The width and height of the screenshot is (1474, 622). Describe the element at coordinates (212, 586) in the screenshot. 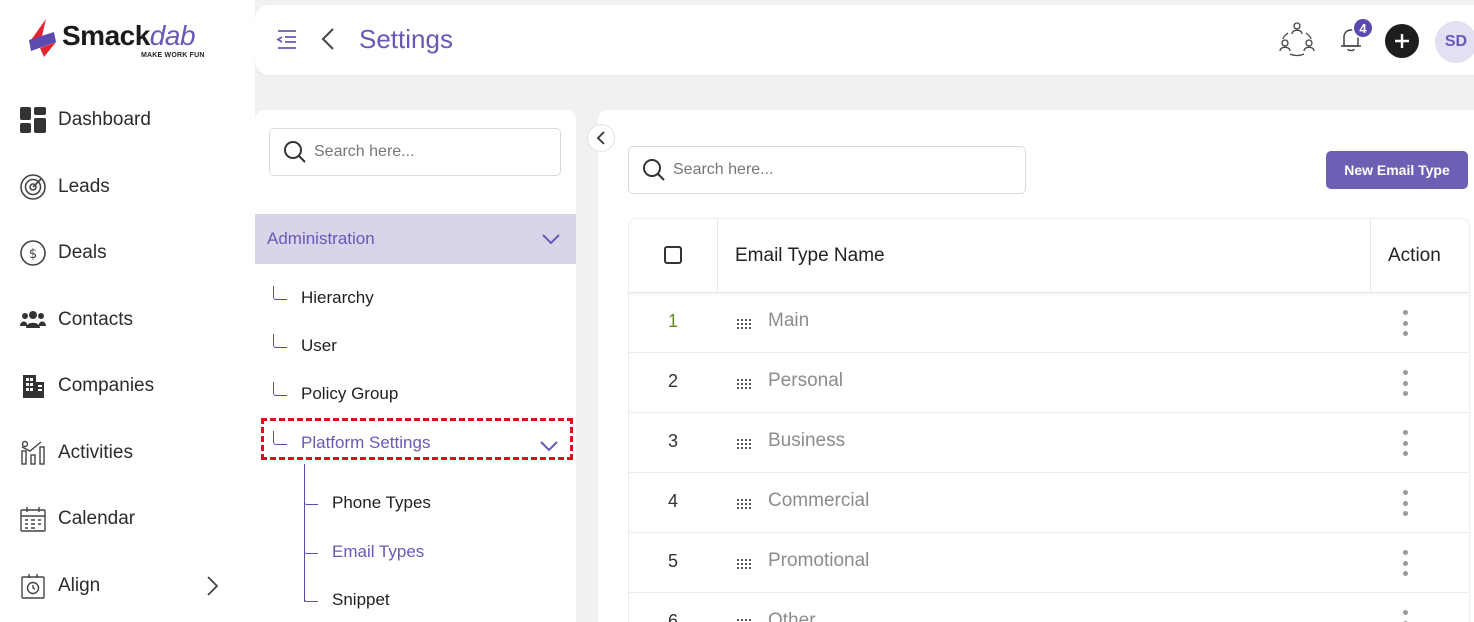

I see `align-expand-chevron-icon` at that location.